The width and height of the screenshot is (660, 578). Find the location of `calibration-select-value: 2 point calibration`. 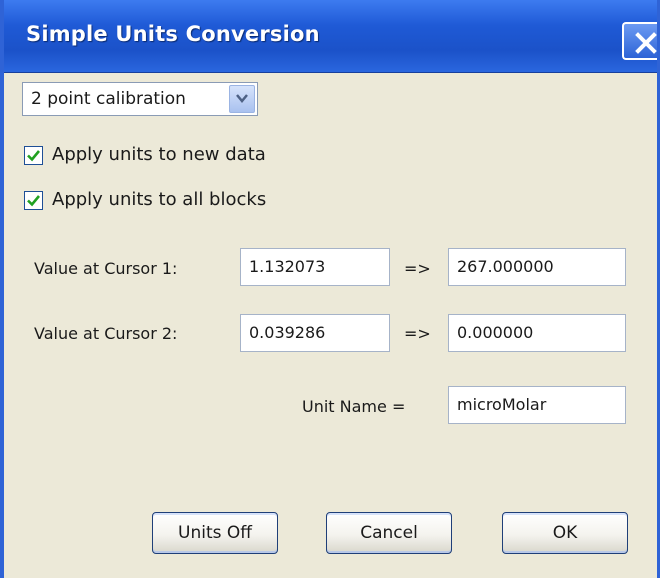

calibration-select-value: 2 point calibration is located at coordinates (108, 99).